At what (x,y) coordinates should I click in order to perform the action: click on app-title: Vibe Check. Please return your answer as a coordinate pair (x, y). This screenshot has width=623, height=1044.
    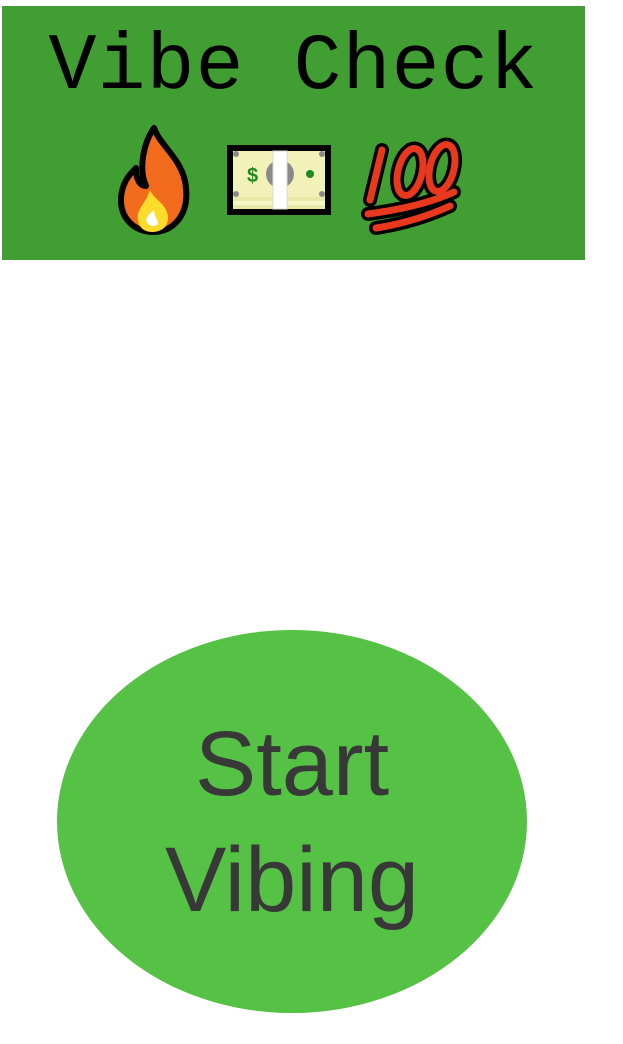
    Looking at the image, I should click on (293, 67).